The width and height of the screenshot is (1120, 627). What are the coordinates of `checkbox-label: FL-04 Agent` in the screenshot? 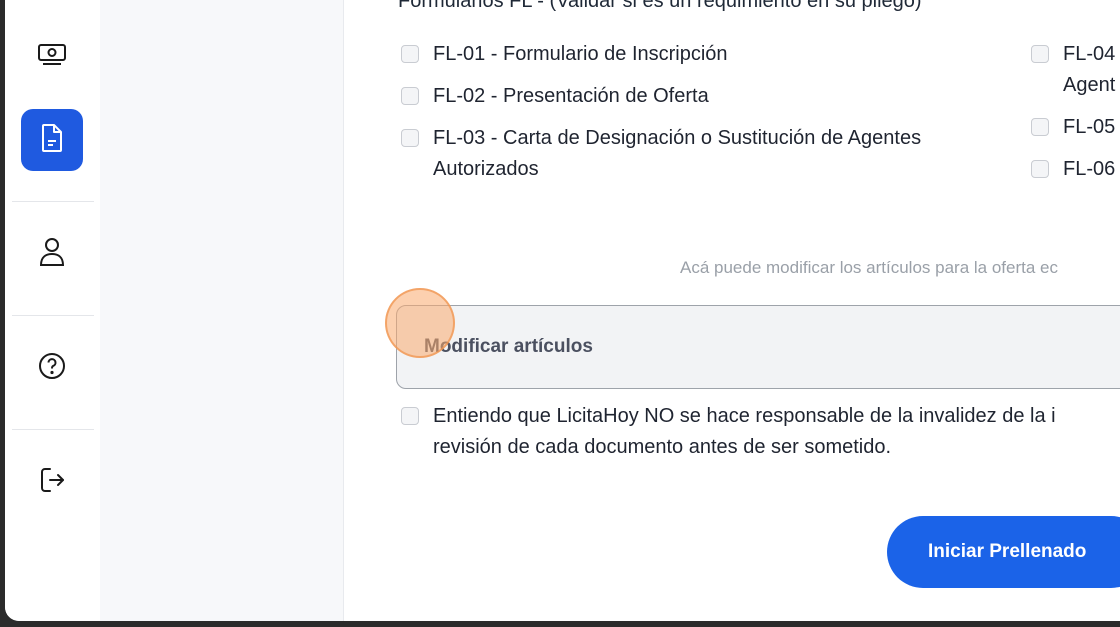 It's located at (1089, 70).